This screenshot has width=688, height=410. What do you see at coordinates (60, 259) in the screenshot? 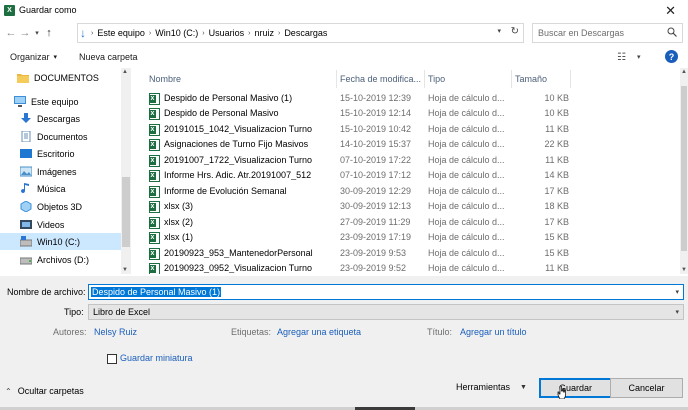
I see `nav-item-archivos-d: Archivos (D:)` at bounding box center [60, 259].